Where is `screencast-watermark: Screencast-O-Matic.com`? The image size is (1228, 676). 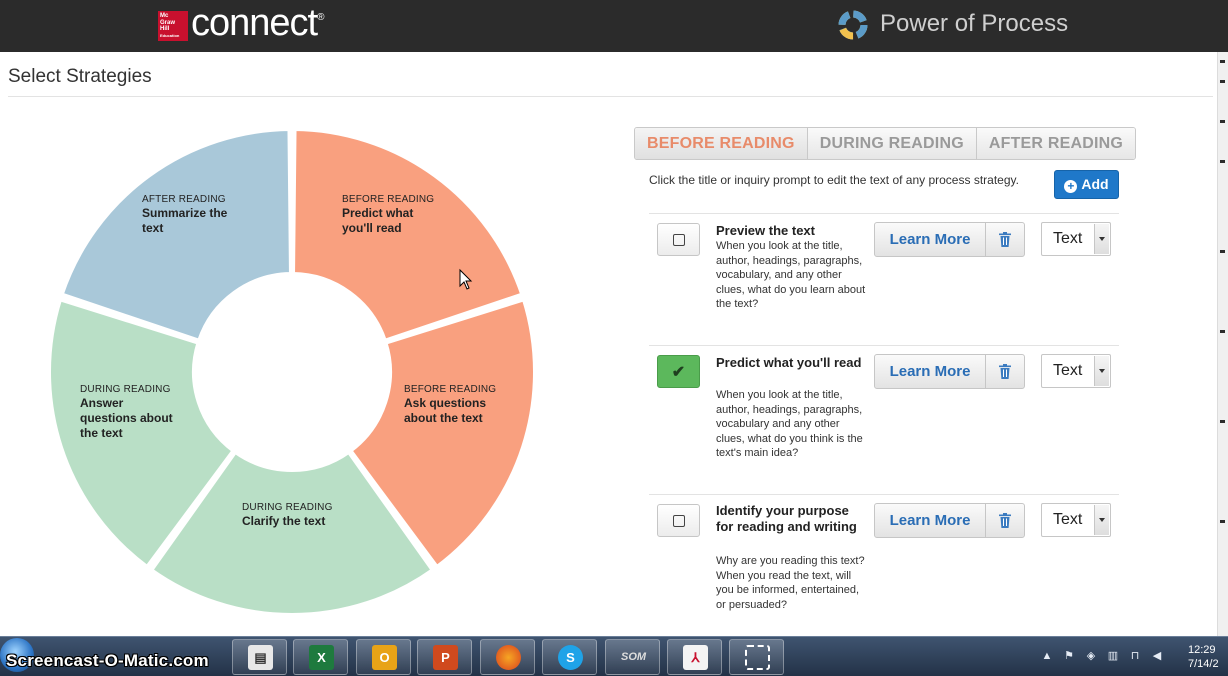 screencast-watermark: Screencast-O-Matic.com is located at coordinates (107, 660).